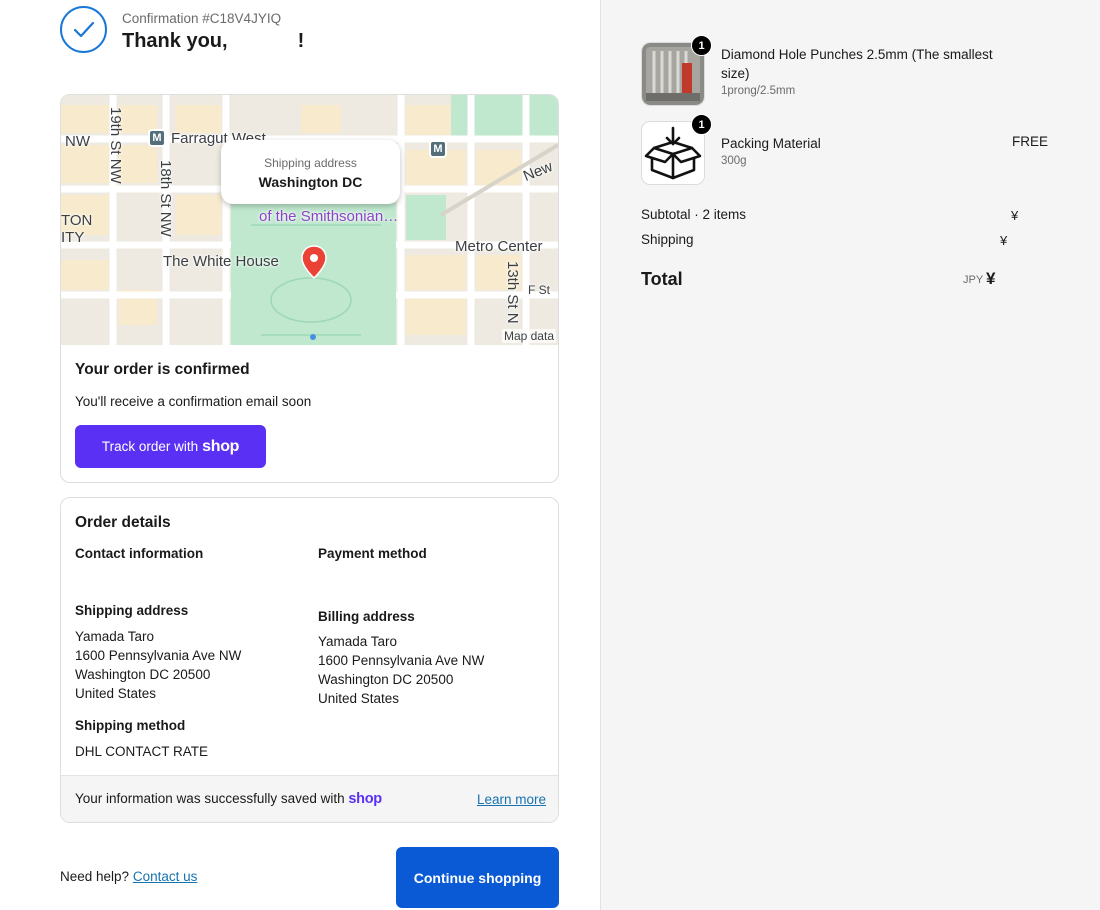  What do you see at coordinates (221, 261) in the screenshot?
I see `map-label-white-house: The White House` at bounding box center [221, 261].